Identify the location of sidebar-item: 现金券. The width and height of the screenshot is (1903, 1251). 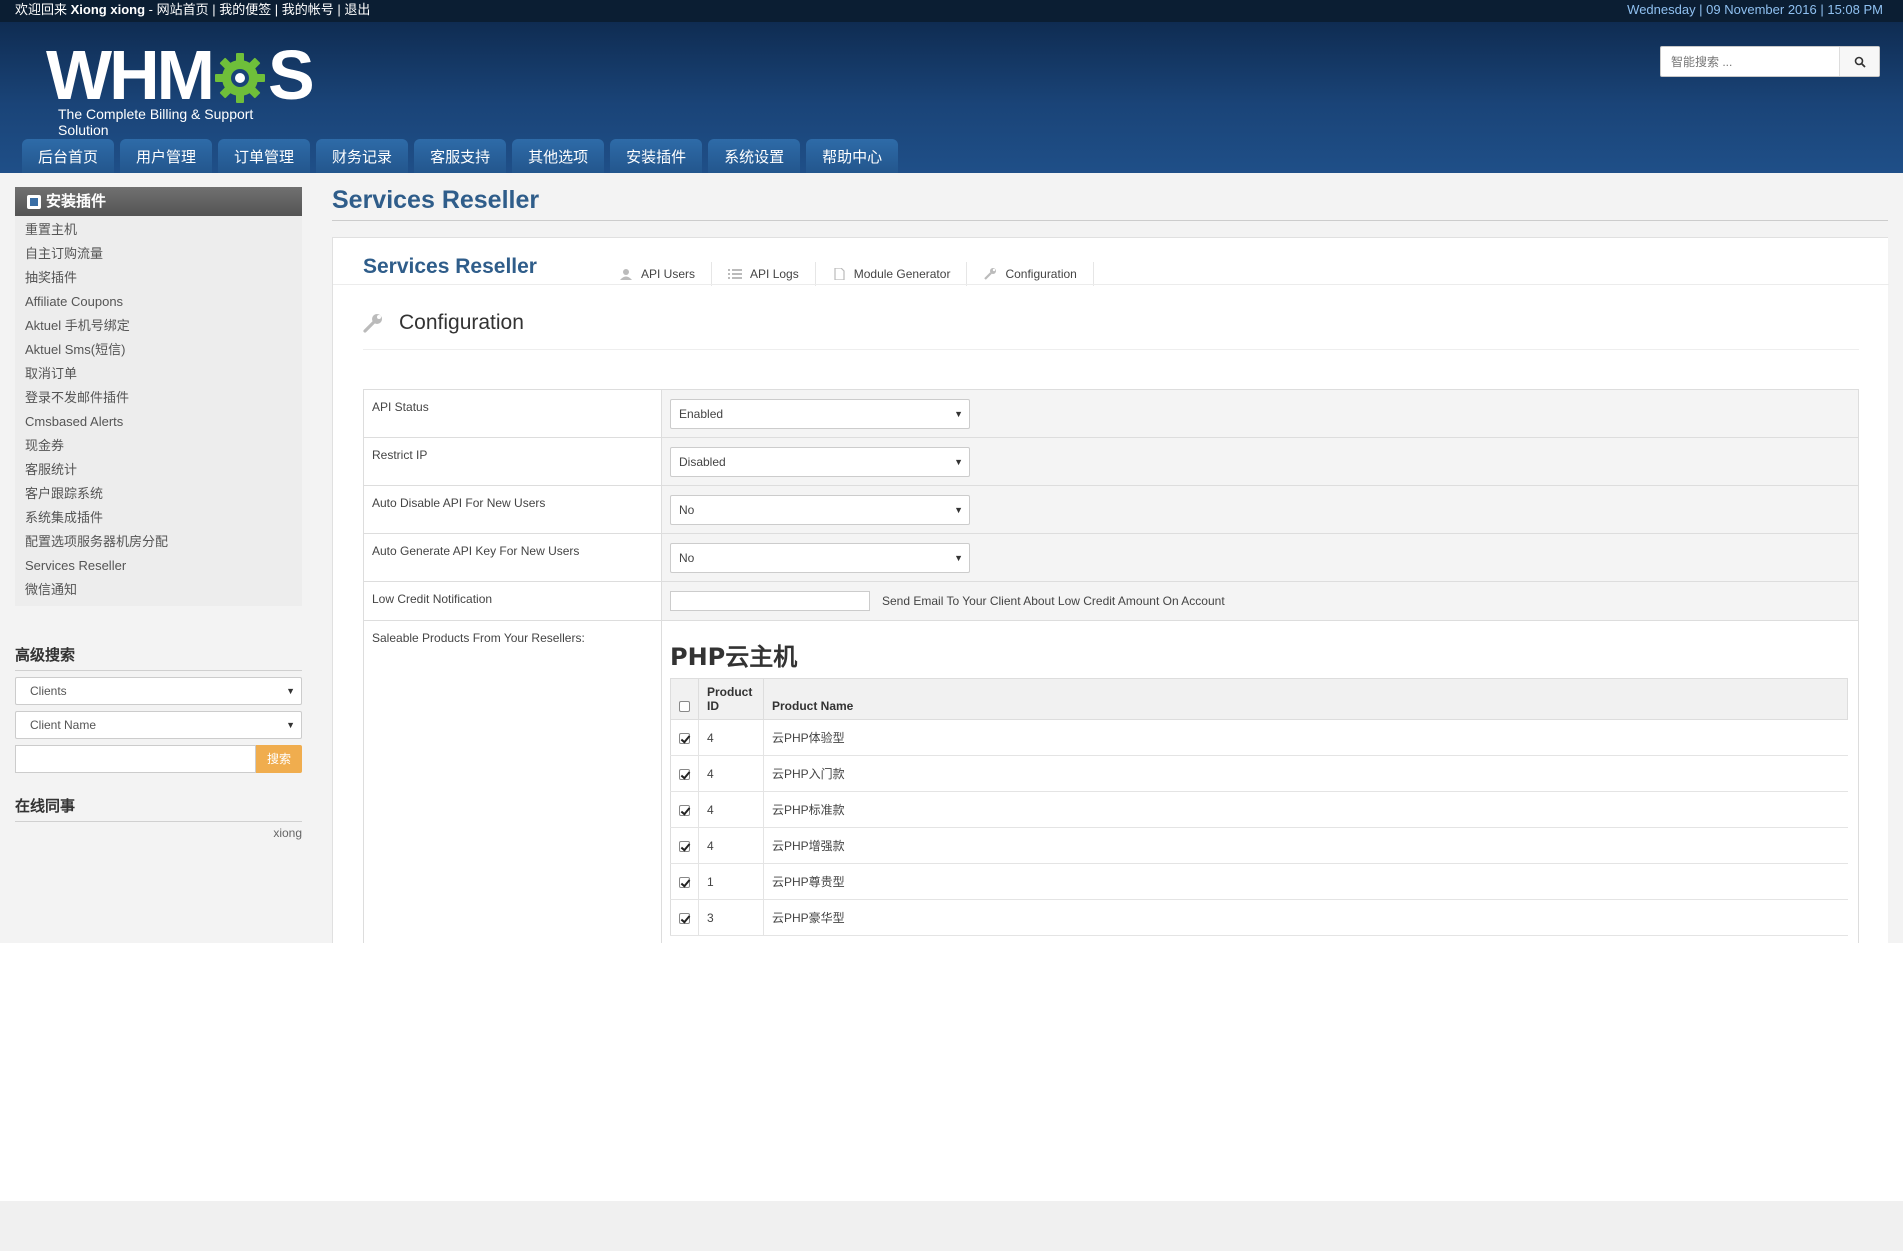
(158, 446).